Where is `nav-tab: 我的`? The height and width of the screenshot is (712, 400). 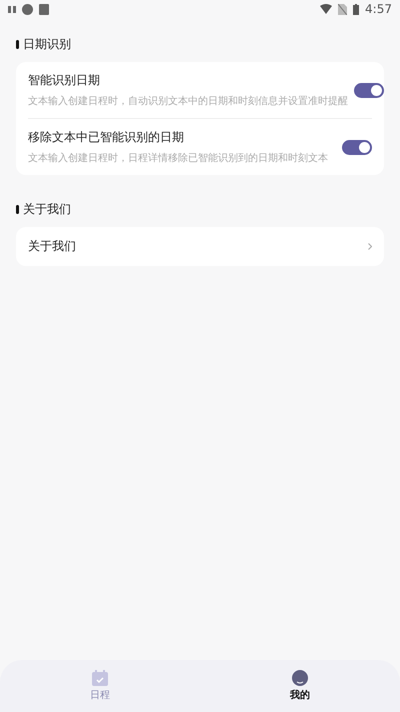
nav-tab: 我的 is located at coordinates (300, 686).